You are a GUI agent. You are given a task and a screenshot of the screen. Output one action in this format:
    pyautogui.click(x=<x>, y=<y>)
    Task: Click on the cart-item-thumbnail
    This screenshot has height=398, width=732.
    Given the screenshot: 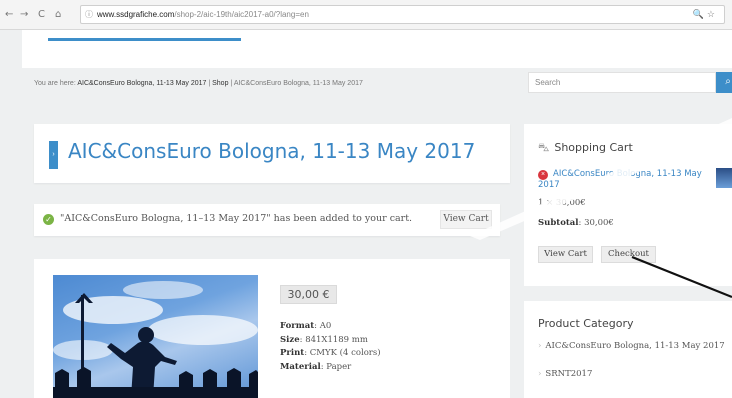 What is the action you would take?
    pyautogui.click(x=724, y=178)
    